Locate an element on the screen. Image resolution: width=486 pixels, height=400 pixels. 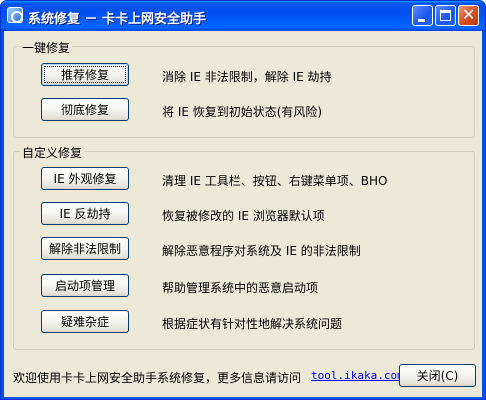
title-bar: 系统修复 － 卡卡上网安全助手 ✕ is located at coordinates (243, 16).